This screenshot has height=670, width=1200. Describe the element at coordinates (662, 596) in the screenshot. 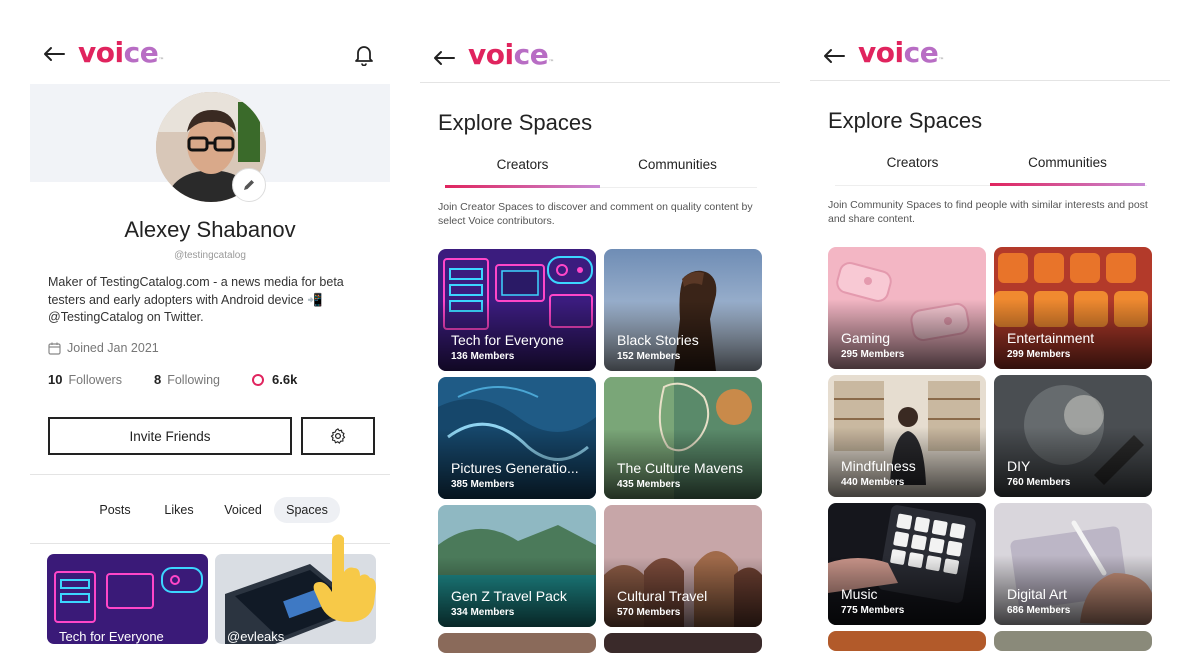

I see `card-title: Cultural Travel` at that location.